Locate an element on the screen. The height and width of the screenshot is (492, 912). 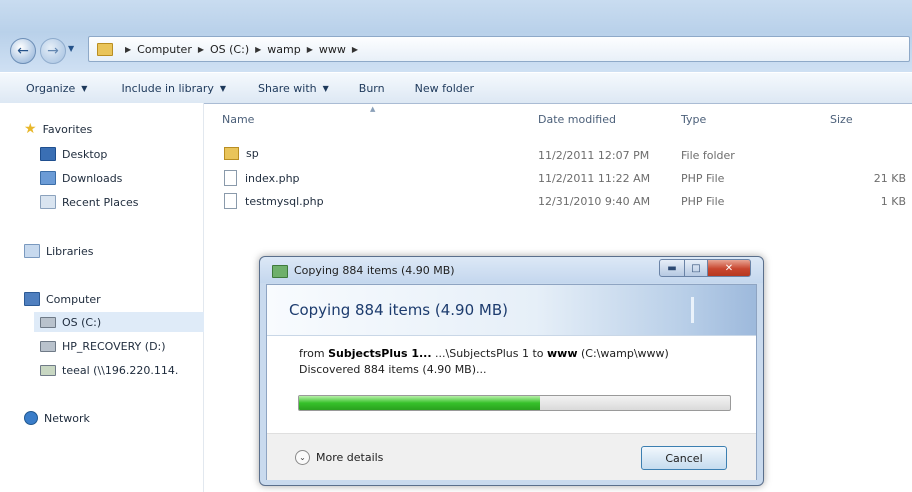
file-size: 1 KB is located at coordinates (893, 201).